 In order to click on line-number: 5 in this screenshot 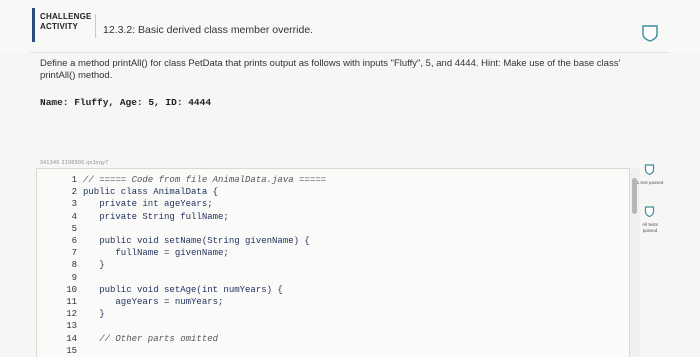, I will do `click(74, 228)`.